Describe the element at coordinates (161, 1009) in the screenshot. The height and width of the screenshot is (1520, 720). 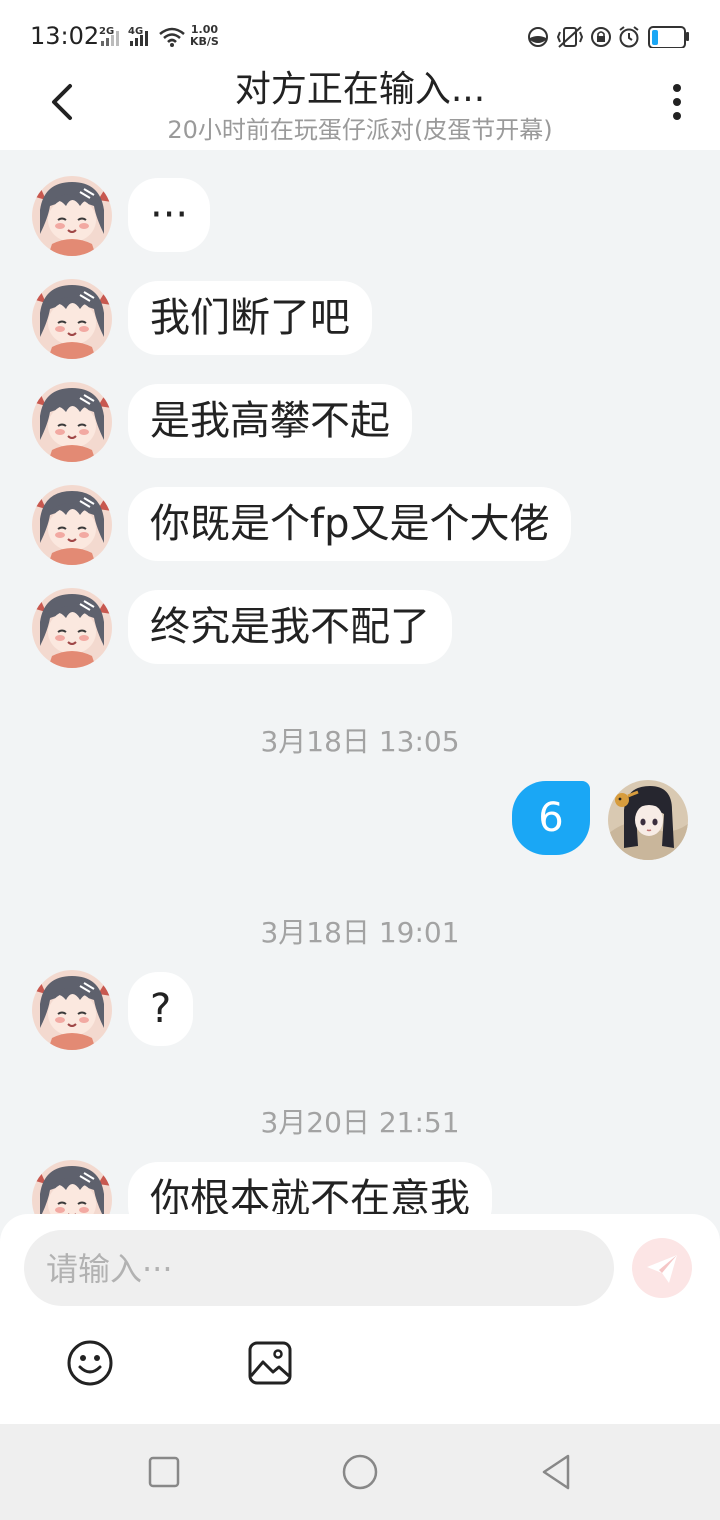
I see `message-bubble-incoming: ?` at that location.